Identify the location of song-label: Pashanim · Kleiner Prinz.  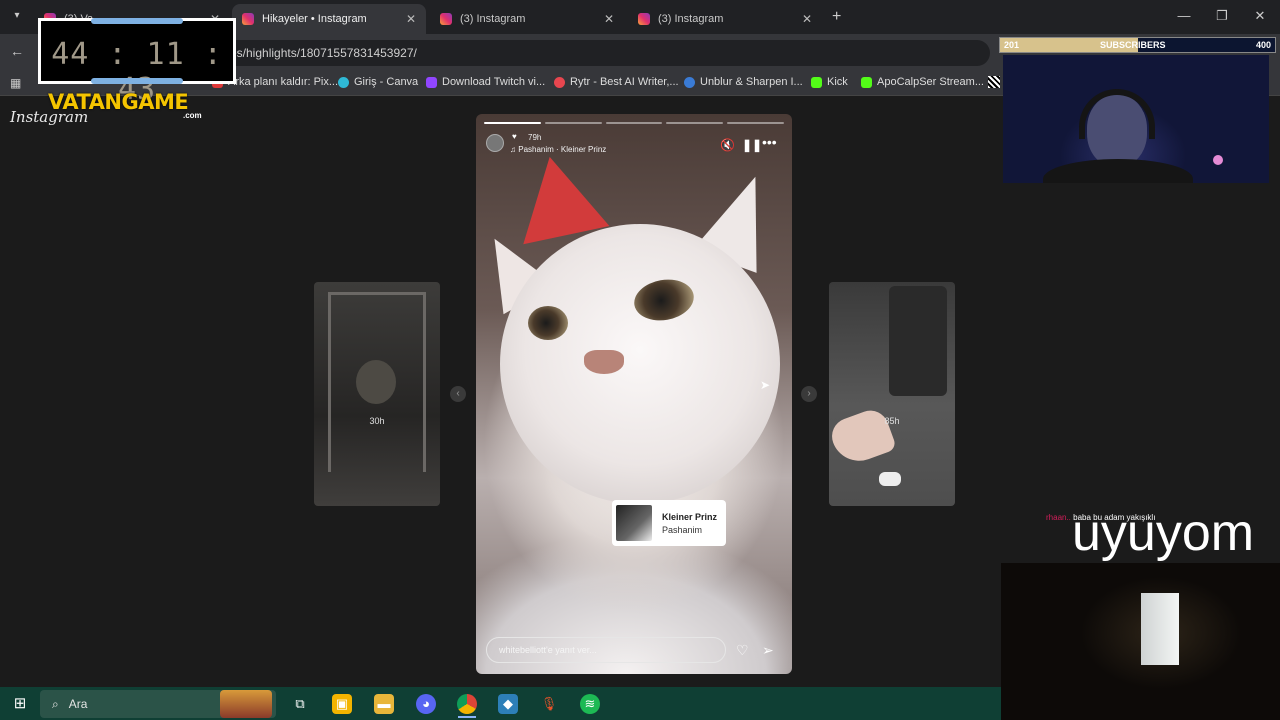
(562, 149).